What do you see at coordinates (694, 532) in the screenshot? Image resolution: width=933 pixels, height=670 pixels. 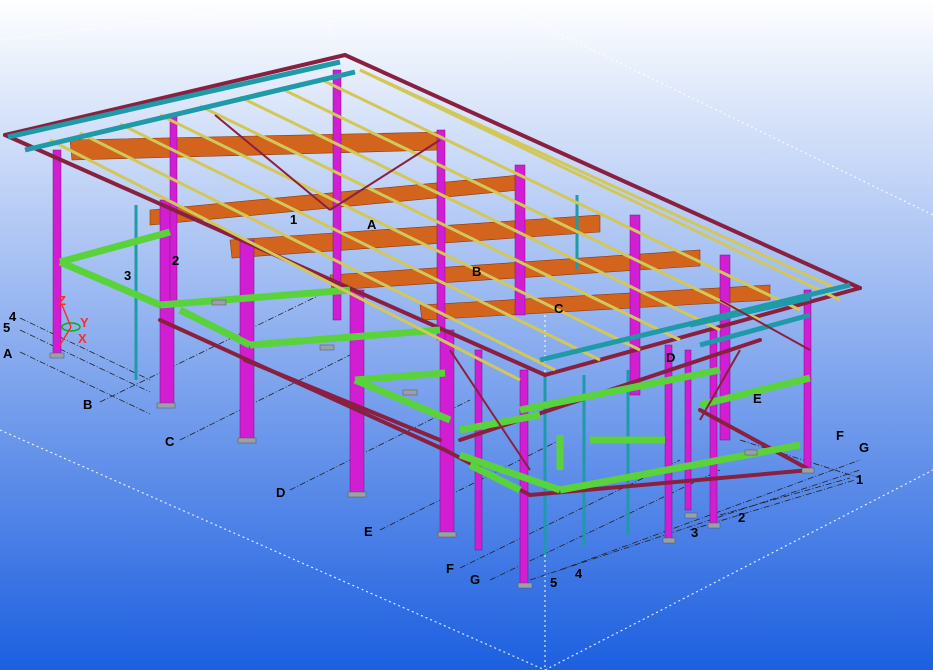 I see `grid-label-bottom-3: 3` at bounding box center [694, 532].